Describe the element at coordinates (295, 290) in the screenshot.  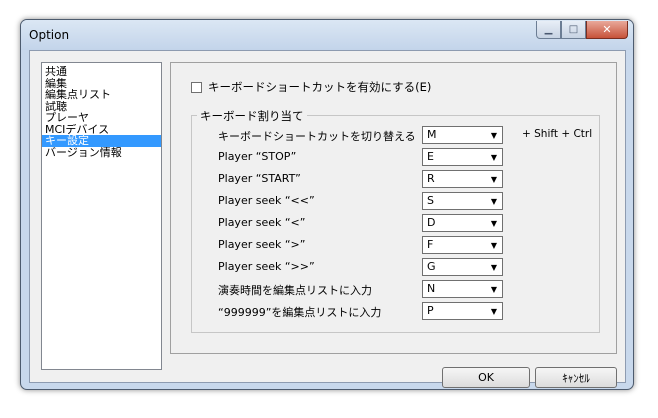
I see `key-assign-label: 演奏時間を編集点リストに入力` at that location.